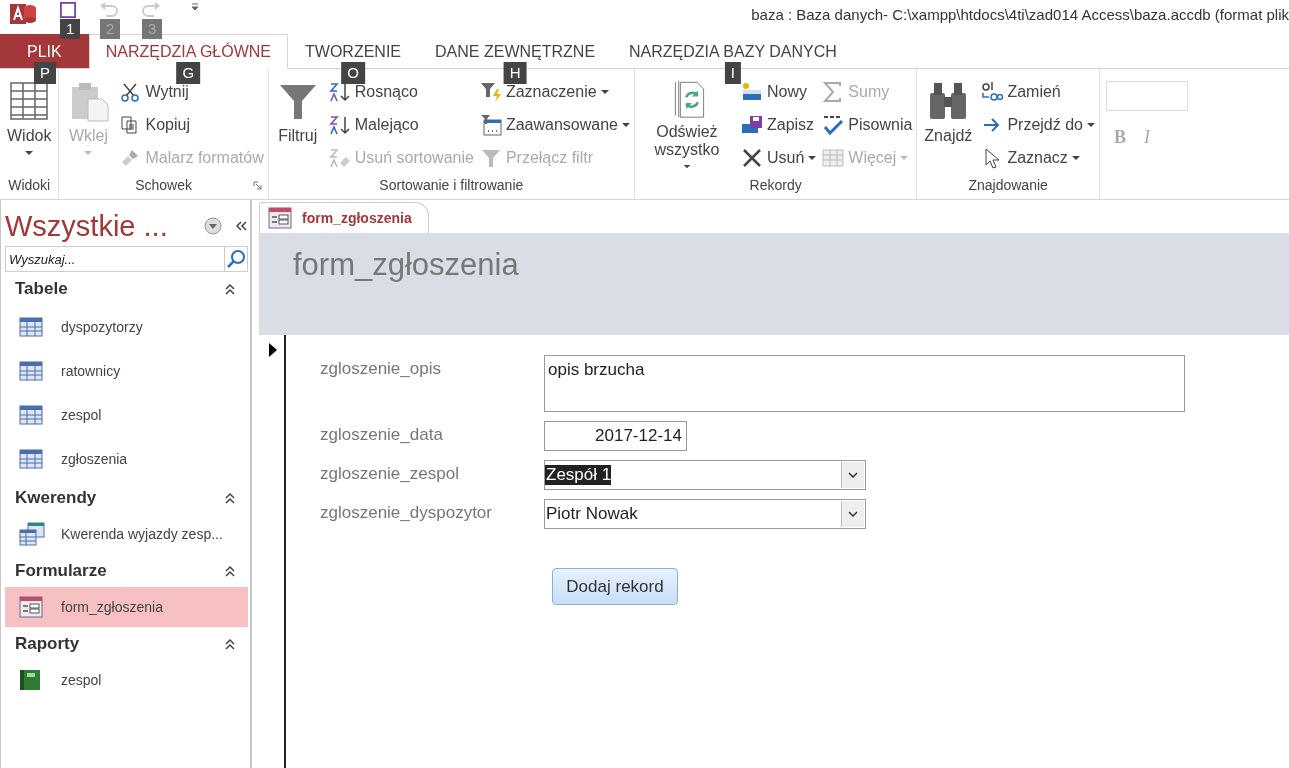 The width and height of the screenshot is (1289, 768). I want to click on add-record-button: Dodaj rekord, so click(615, 586).